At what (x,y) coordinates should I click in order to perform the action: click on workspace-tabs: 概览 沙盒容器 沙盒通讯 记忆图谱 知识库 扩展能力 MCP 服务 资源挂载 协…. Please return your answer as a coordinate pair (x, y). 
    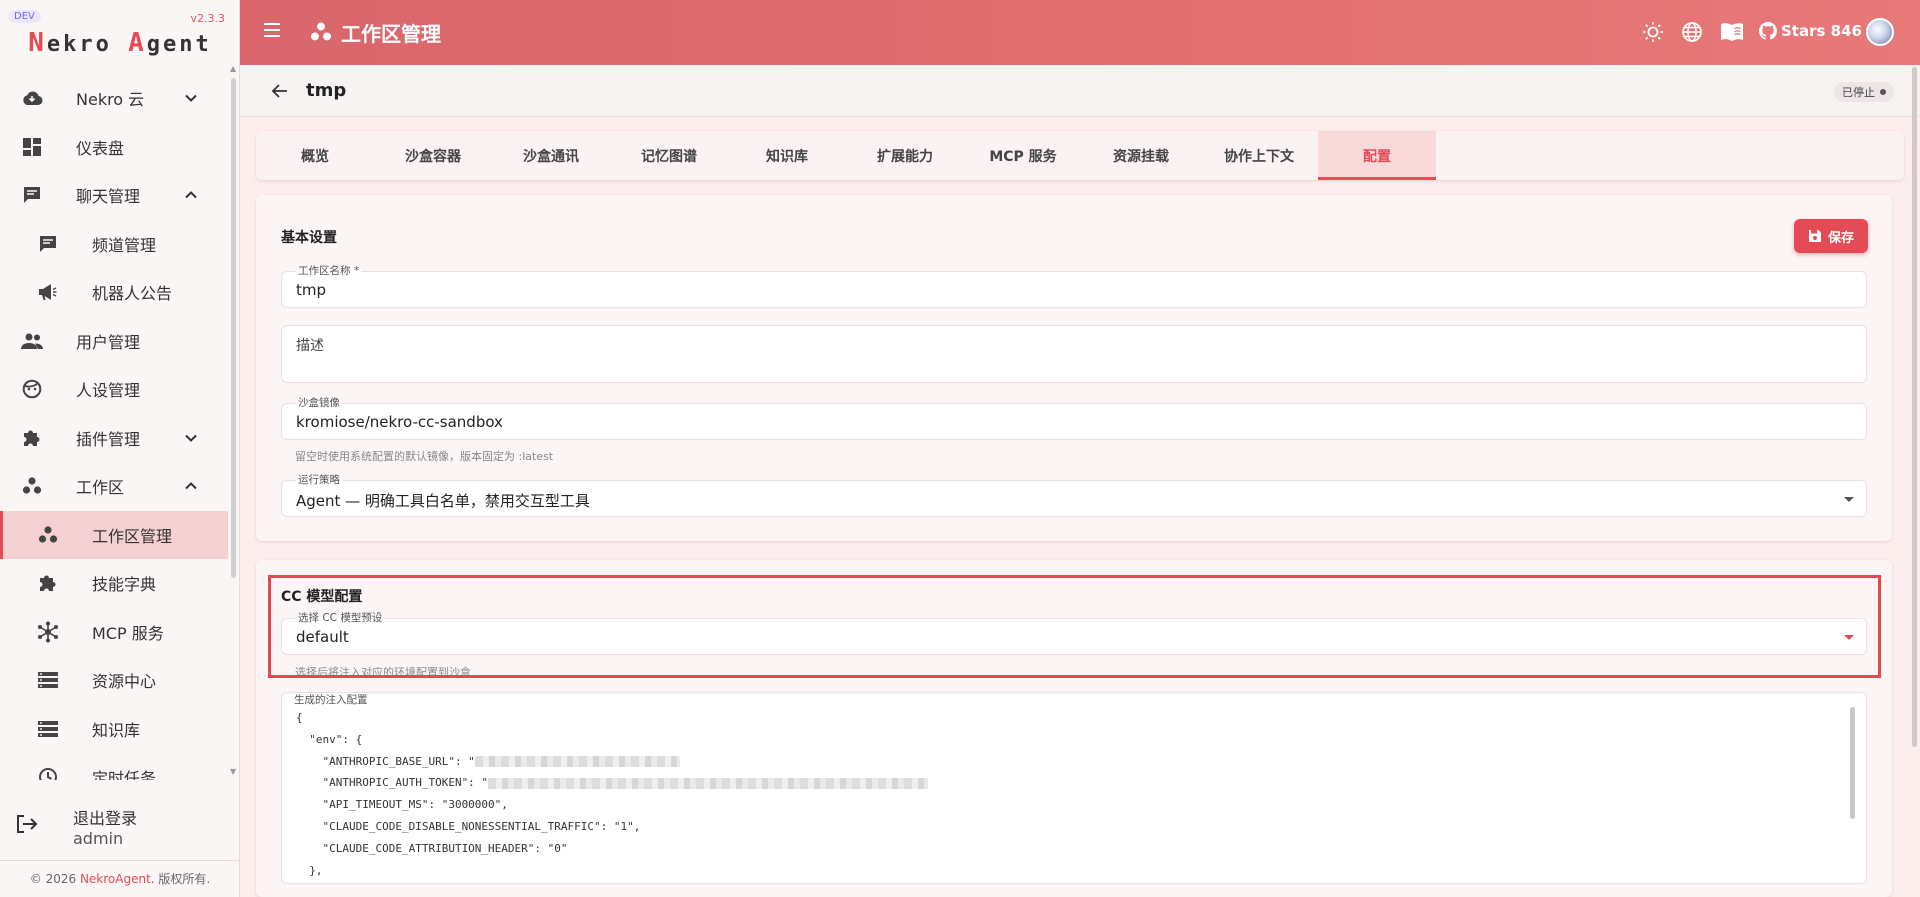
    Looking at the image, I should click on (1080, 155).